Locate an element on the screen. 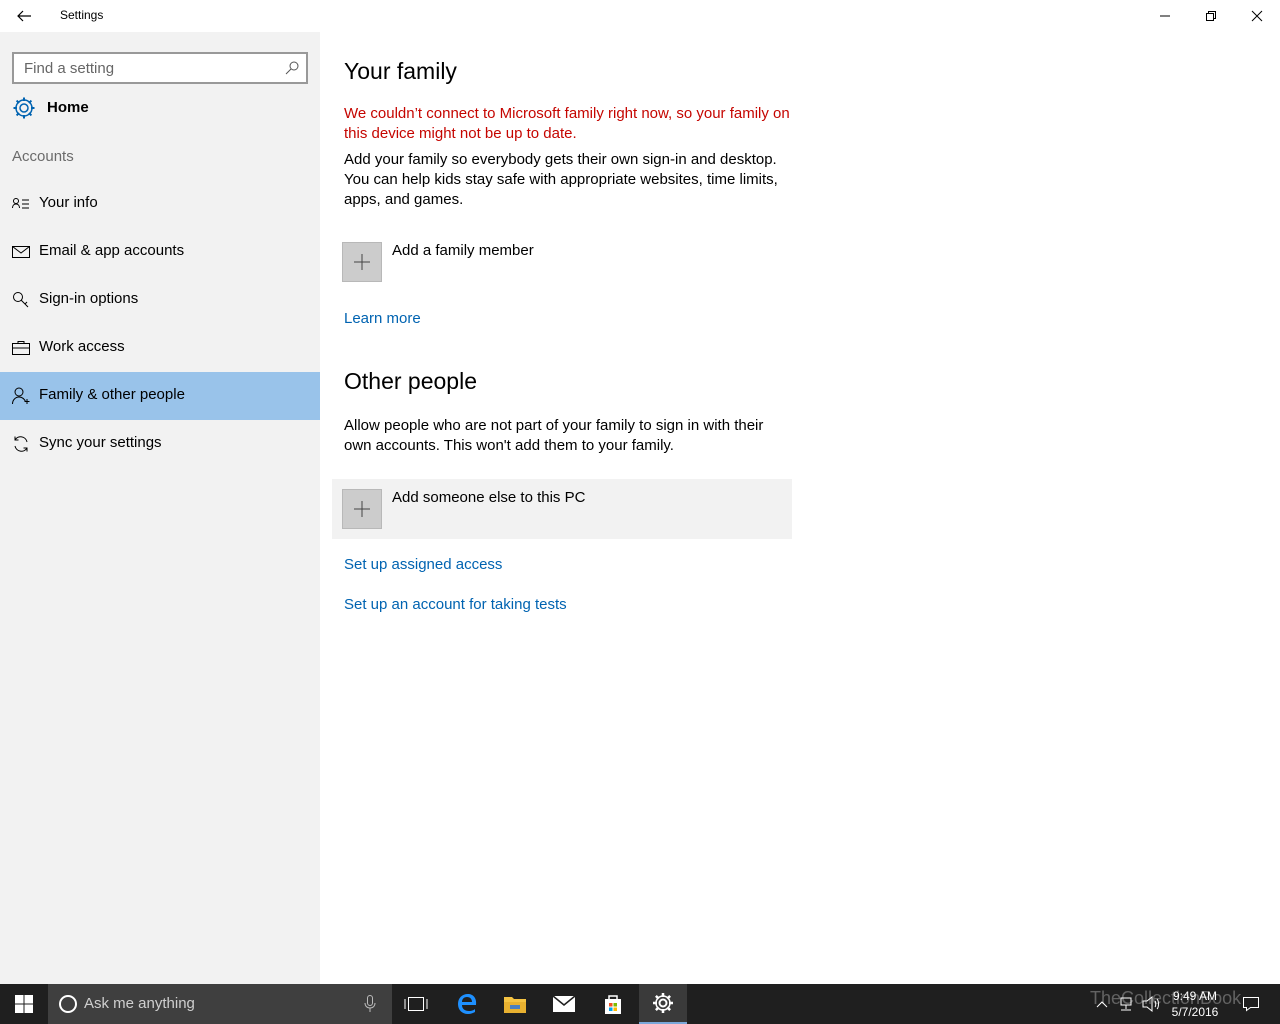 This screenshot has width=1280, height=1024. sidebar-item-label: Sign-in options is located at coordinates (89, 298).